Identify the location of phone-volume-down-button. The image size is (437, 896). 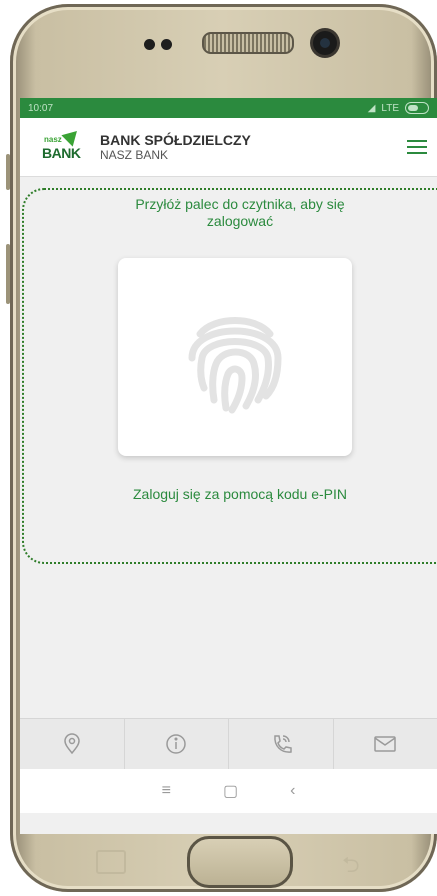
(8, 274).